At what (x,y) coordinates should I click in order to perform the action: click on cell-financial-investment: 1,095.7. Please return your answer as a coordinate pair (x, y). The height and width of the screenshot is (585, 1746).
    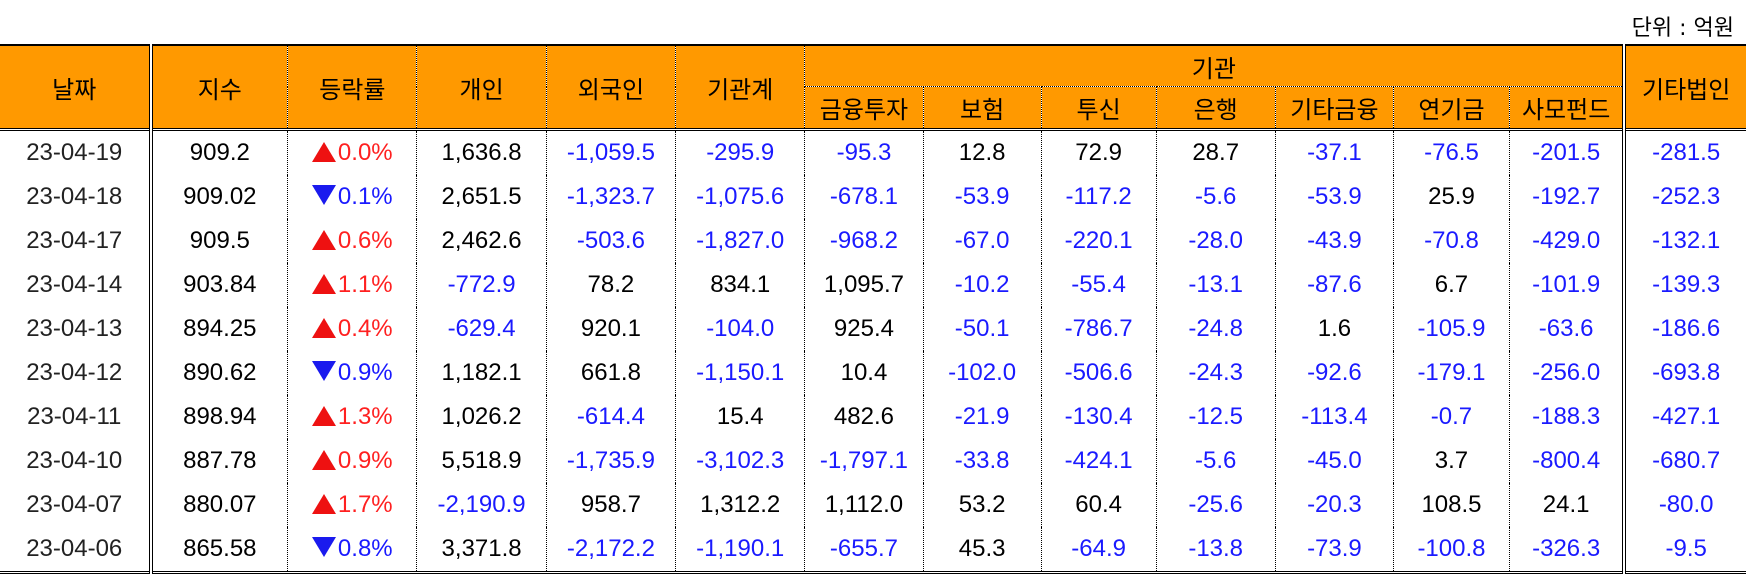
    Looking at the image, I should click on (864, 285).